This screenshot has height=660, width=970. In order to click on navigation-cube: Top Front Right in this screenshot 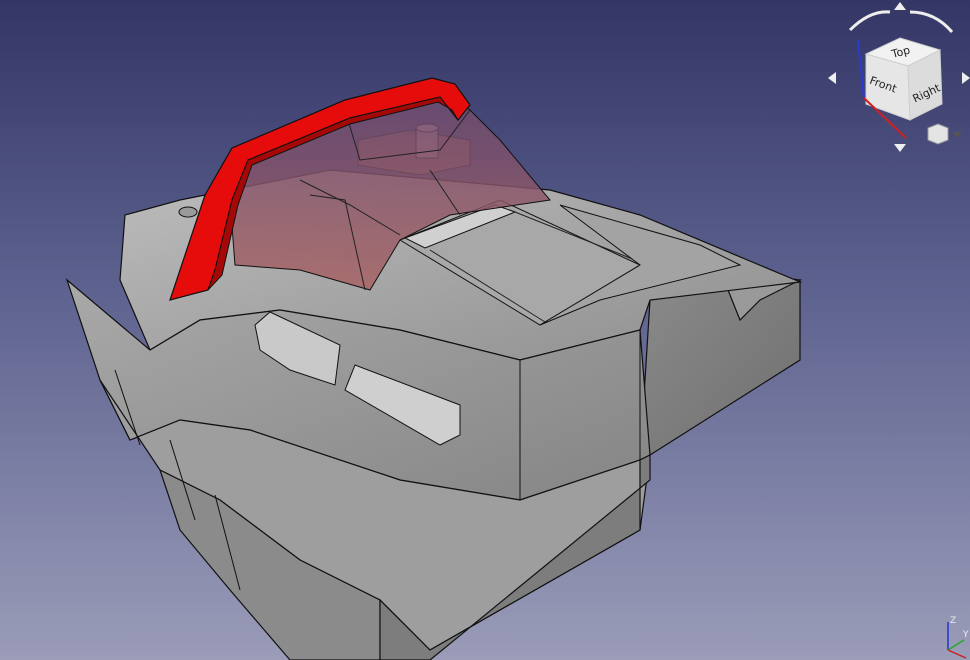, I will do `click(895, 80)`.